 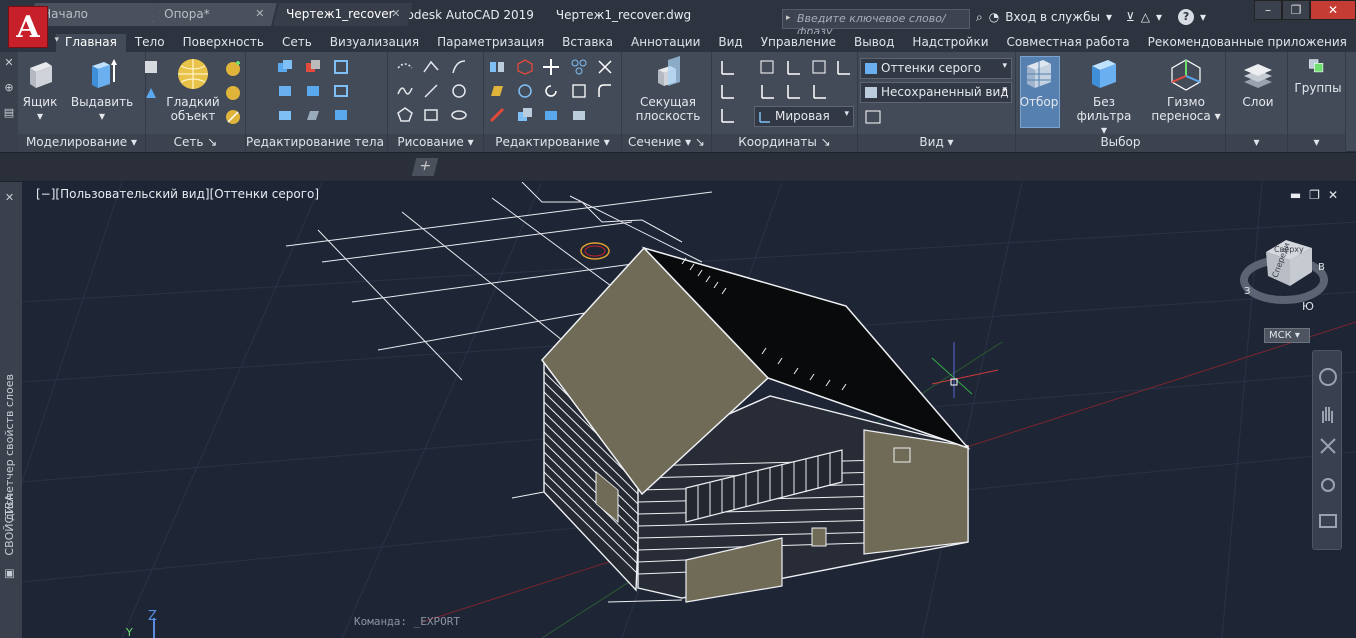 I want to click on properties-label: СВОЙСТВА, so click(x=9, y=525).